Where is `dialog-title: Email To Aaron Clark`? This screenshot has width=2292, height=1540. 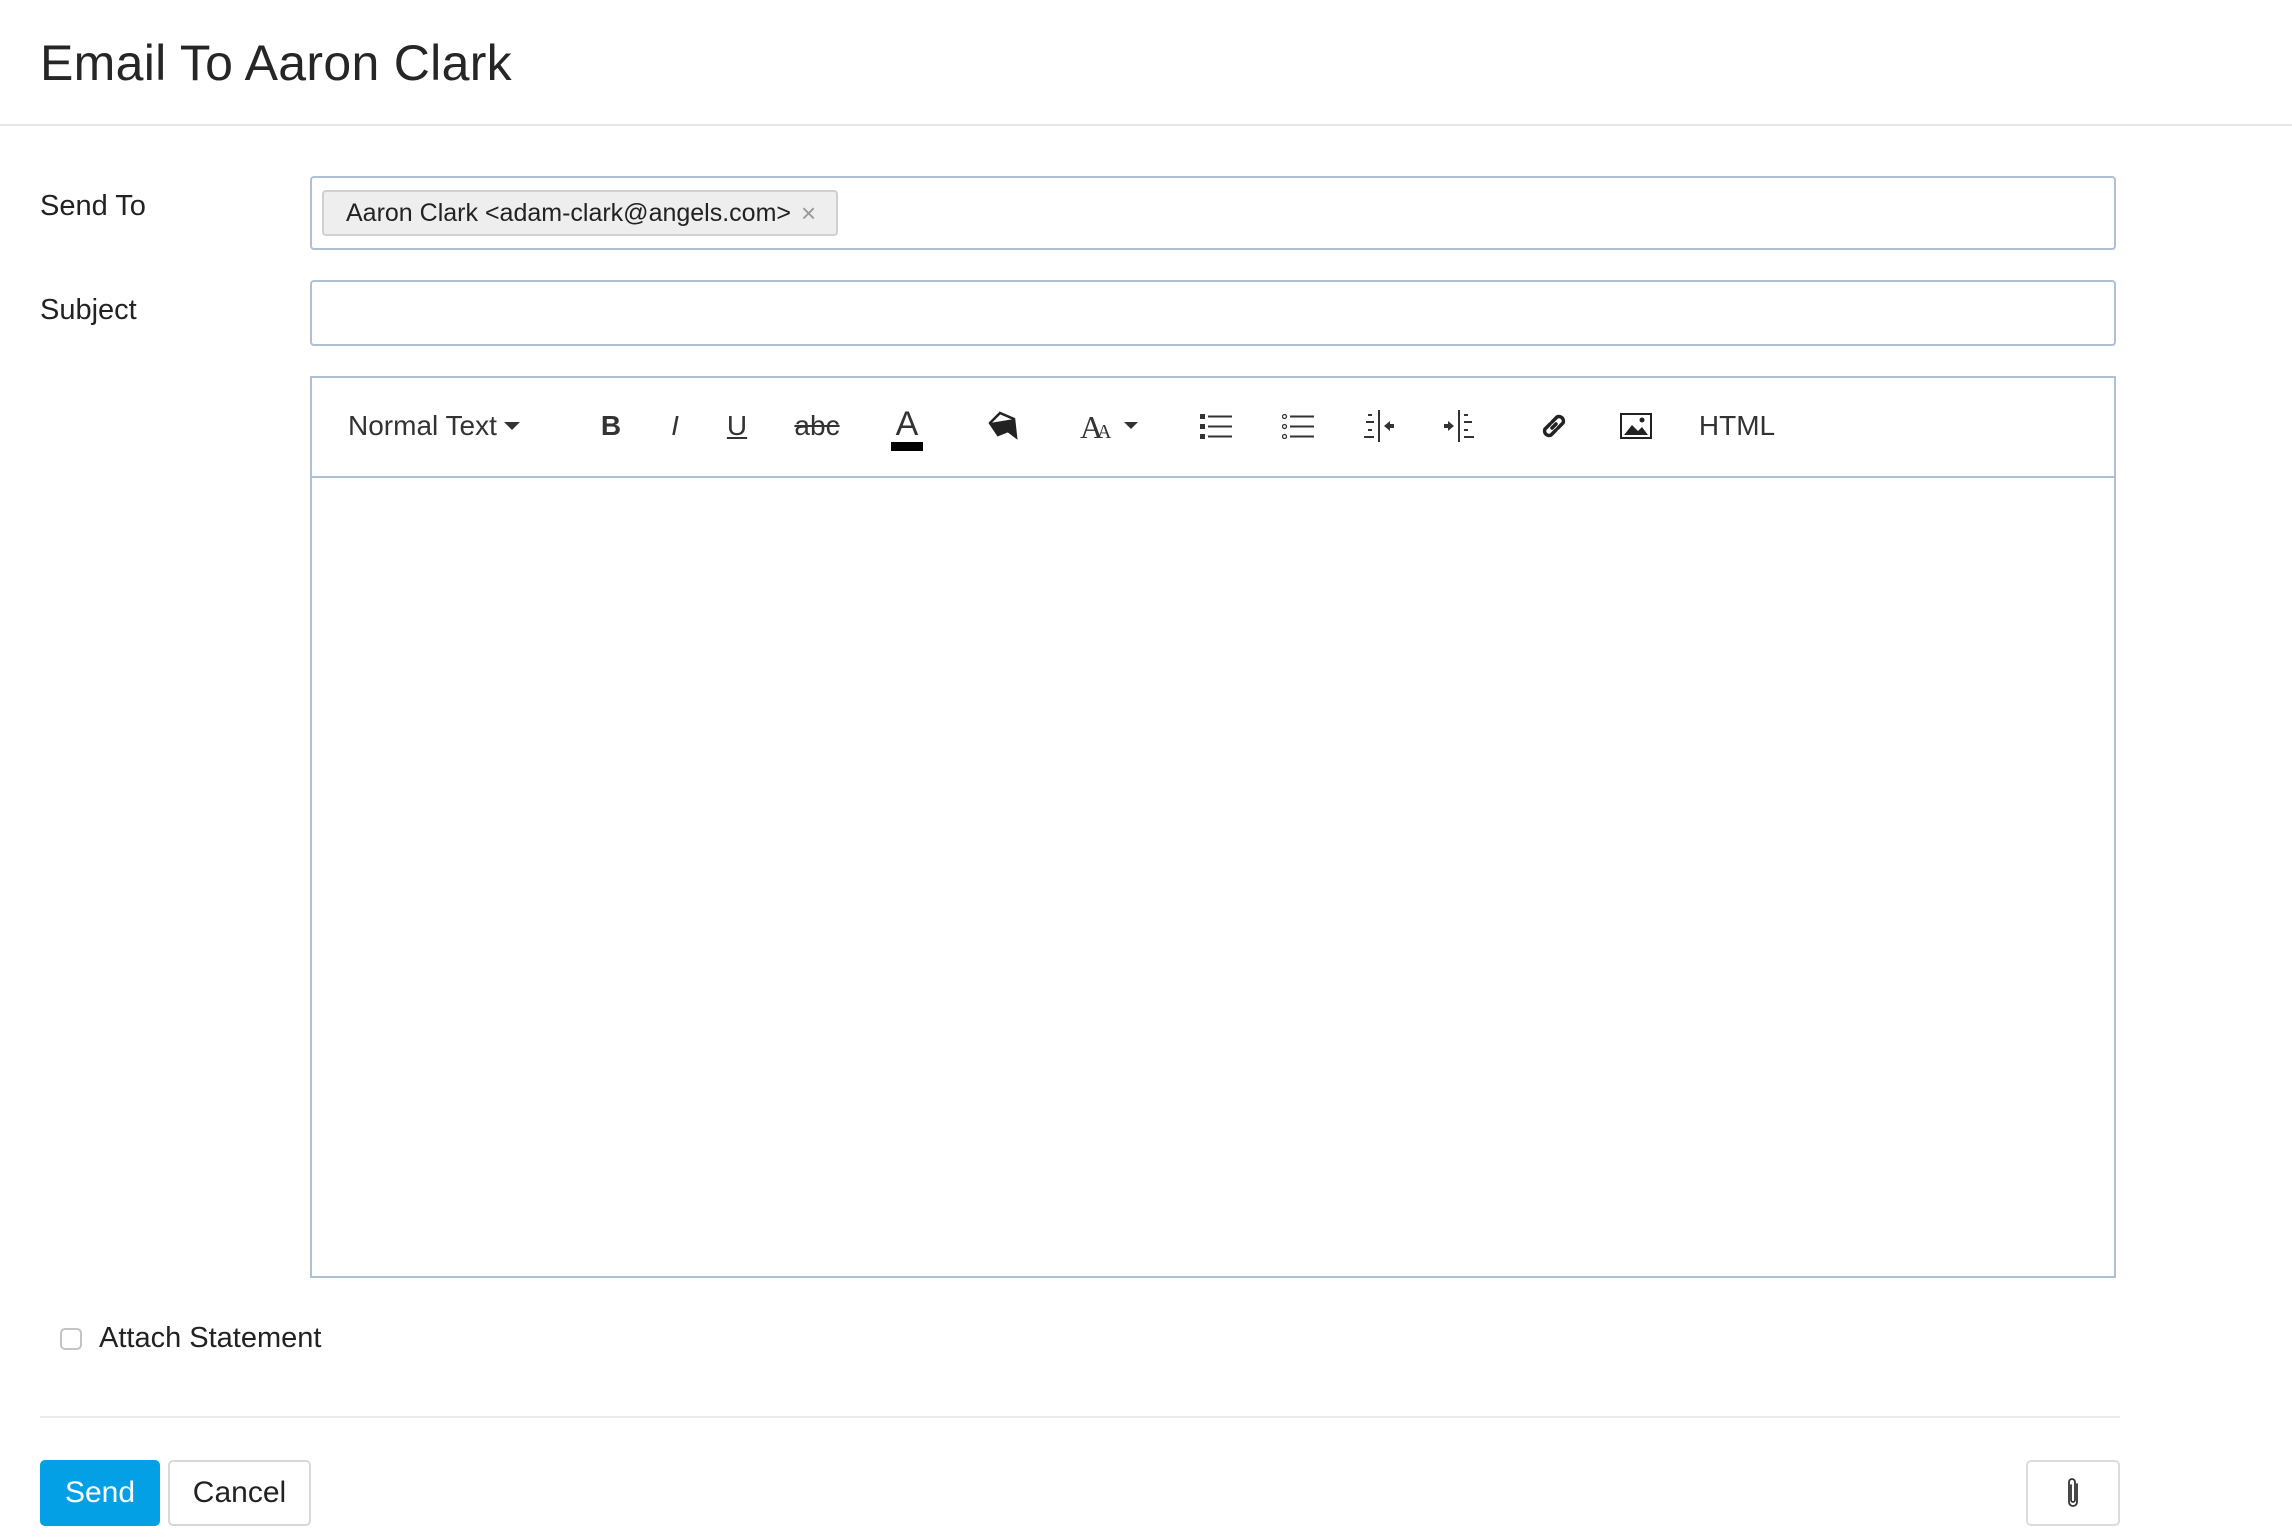
dialog-title: Email To Aaron Clark is located at coordinates (276, 63).